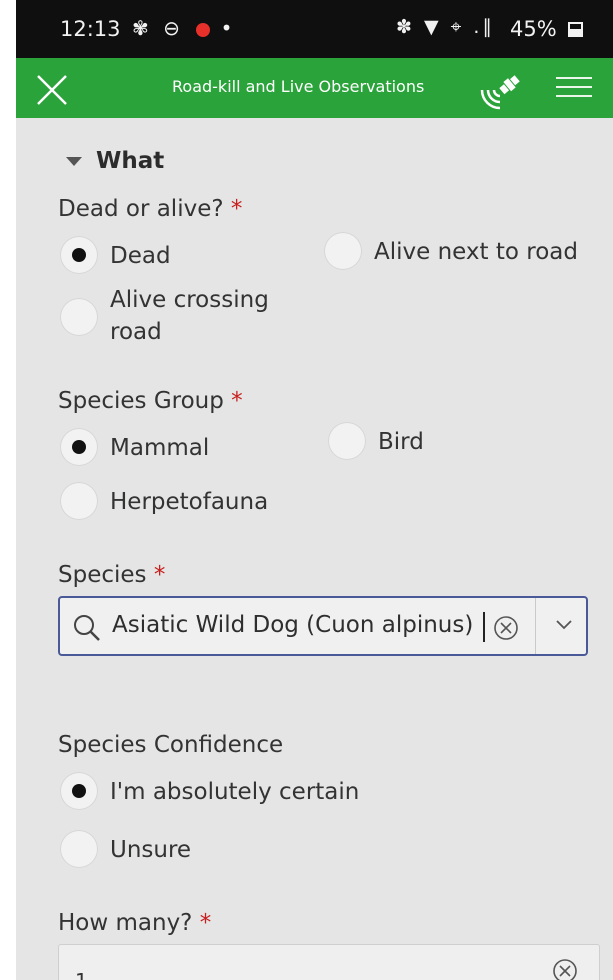 This screenshot has width=613, height=980. What do you see at coordinates (135, 923) in the screenshot?
I see `question-label-how-many: How many? *` at bounding box center [135, 923].